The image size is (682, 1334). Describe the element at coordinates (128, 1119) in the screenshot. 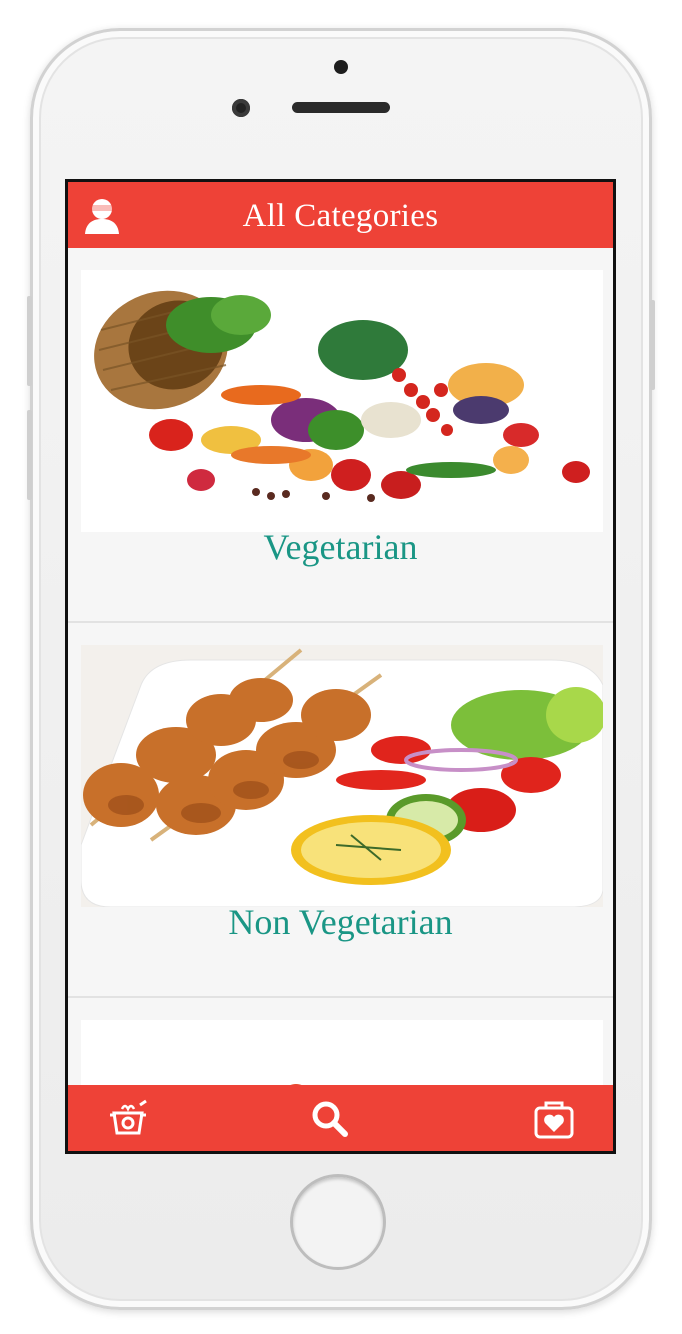

I see `cooking-pot-icon` at that location.